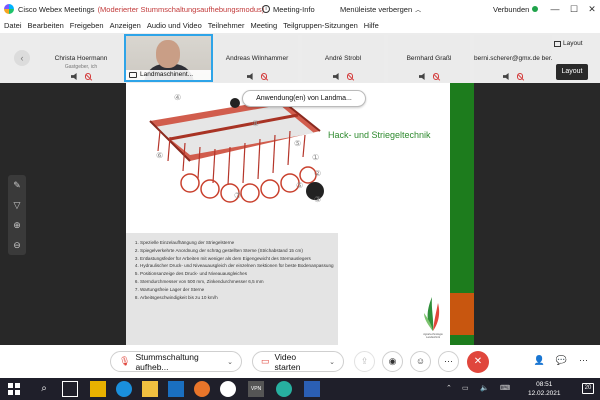 The image size is (600, 400). What do you see at coordinates (392, 361) in the screenshot?
I see `record-icon: ◉` at bounding box center [392, 361].